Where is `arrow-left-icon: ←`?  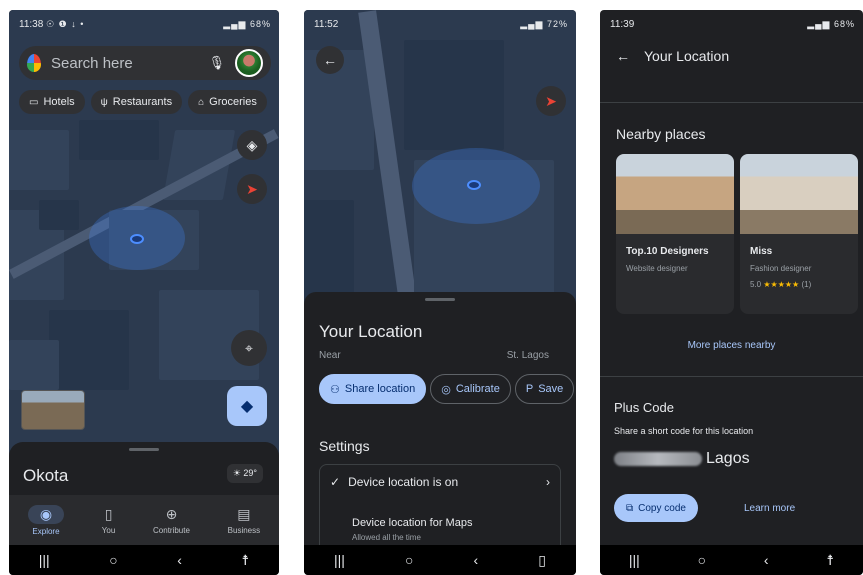
arrow-left-icon: ← is located at coordinates (623, 56).